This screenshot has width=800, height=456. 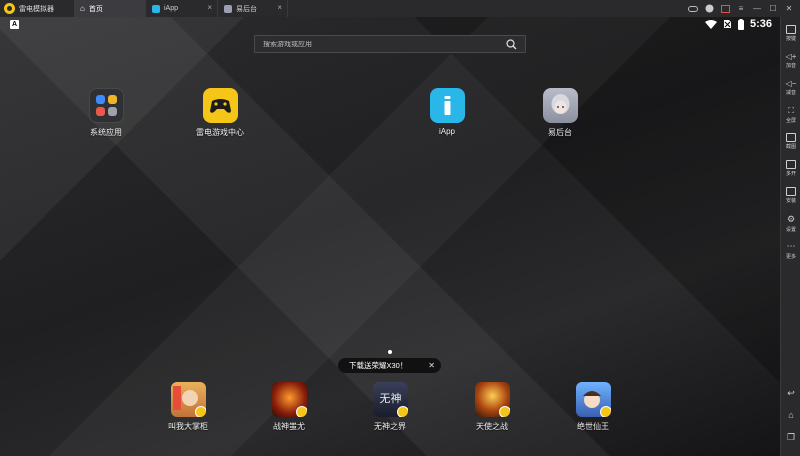 I want to click on tab-yihoutai: 易后台 ×, so click(x=253, y=8).